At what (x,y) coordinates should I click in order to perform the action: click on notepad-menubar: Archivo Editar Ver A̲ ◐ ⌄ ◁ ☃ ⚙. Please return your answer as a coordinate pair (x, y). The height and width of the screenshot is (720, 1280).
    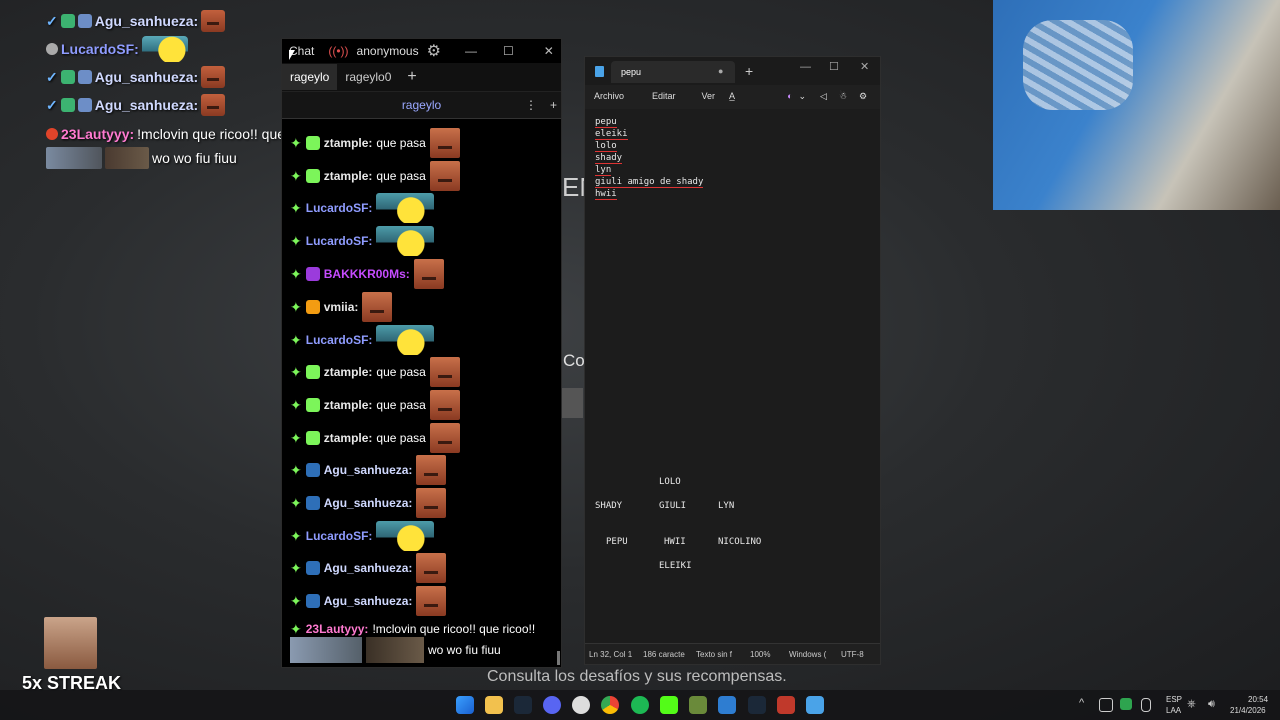
    Looking at the image, I should click on (732, 96).